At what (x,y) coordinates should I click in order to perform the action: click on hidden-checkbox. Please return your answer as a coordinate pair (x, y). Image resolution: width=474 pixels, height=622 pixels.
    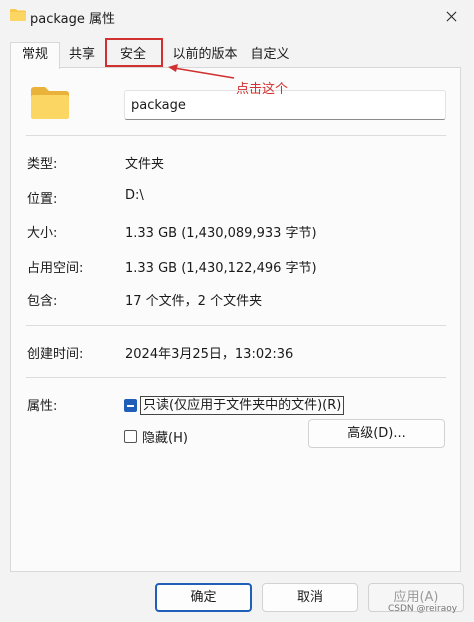
    Looking at the image, I should click on (130, 436).